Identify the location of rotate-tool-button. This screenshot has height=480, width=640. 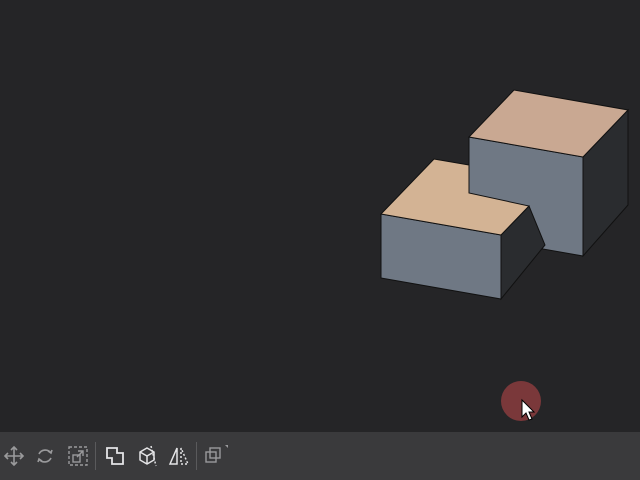
(45, 456).